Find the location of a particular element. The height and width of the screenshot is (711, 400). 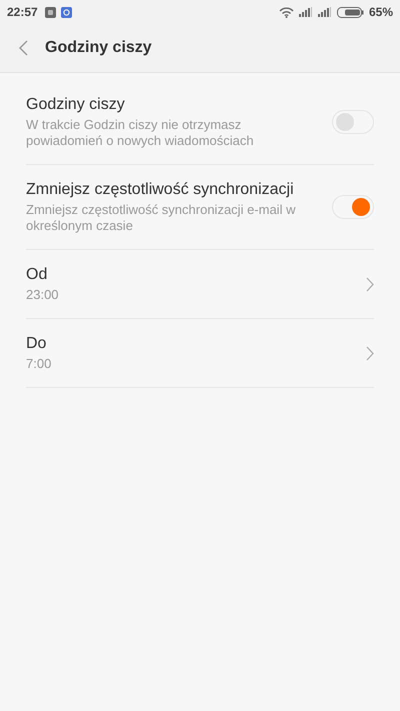

setting-description: 23:00 is located at coordinates (43, 294).